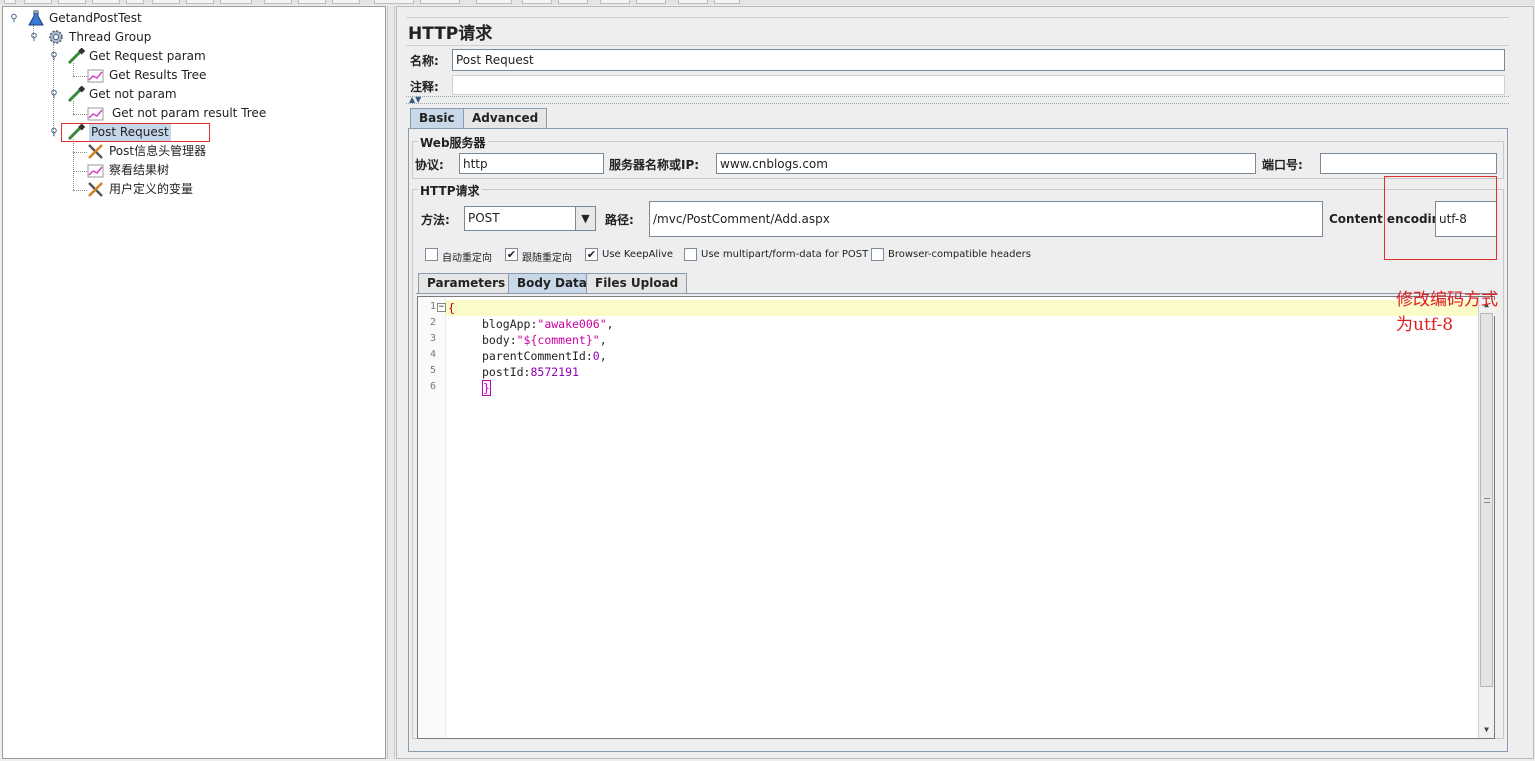  What do you see at coordinates (177, 189) in the screenshot?
I see `tree-node-user-defined-variables: 用户定义的变量` at bounding box center [177, 189].